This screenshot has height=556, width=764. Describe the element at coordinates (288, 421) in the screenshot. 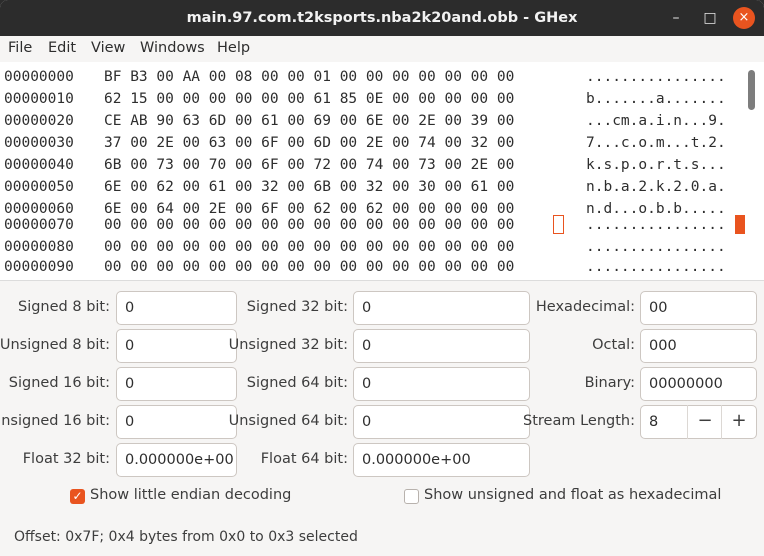

I see `unsigned-64-bit-label: Unsigned 64 bit:` at that location.